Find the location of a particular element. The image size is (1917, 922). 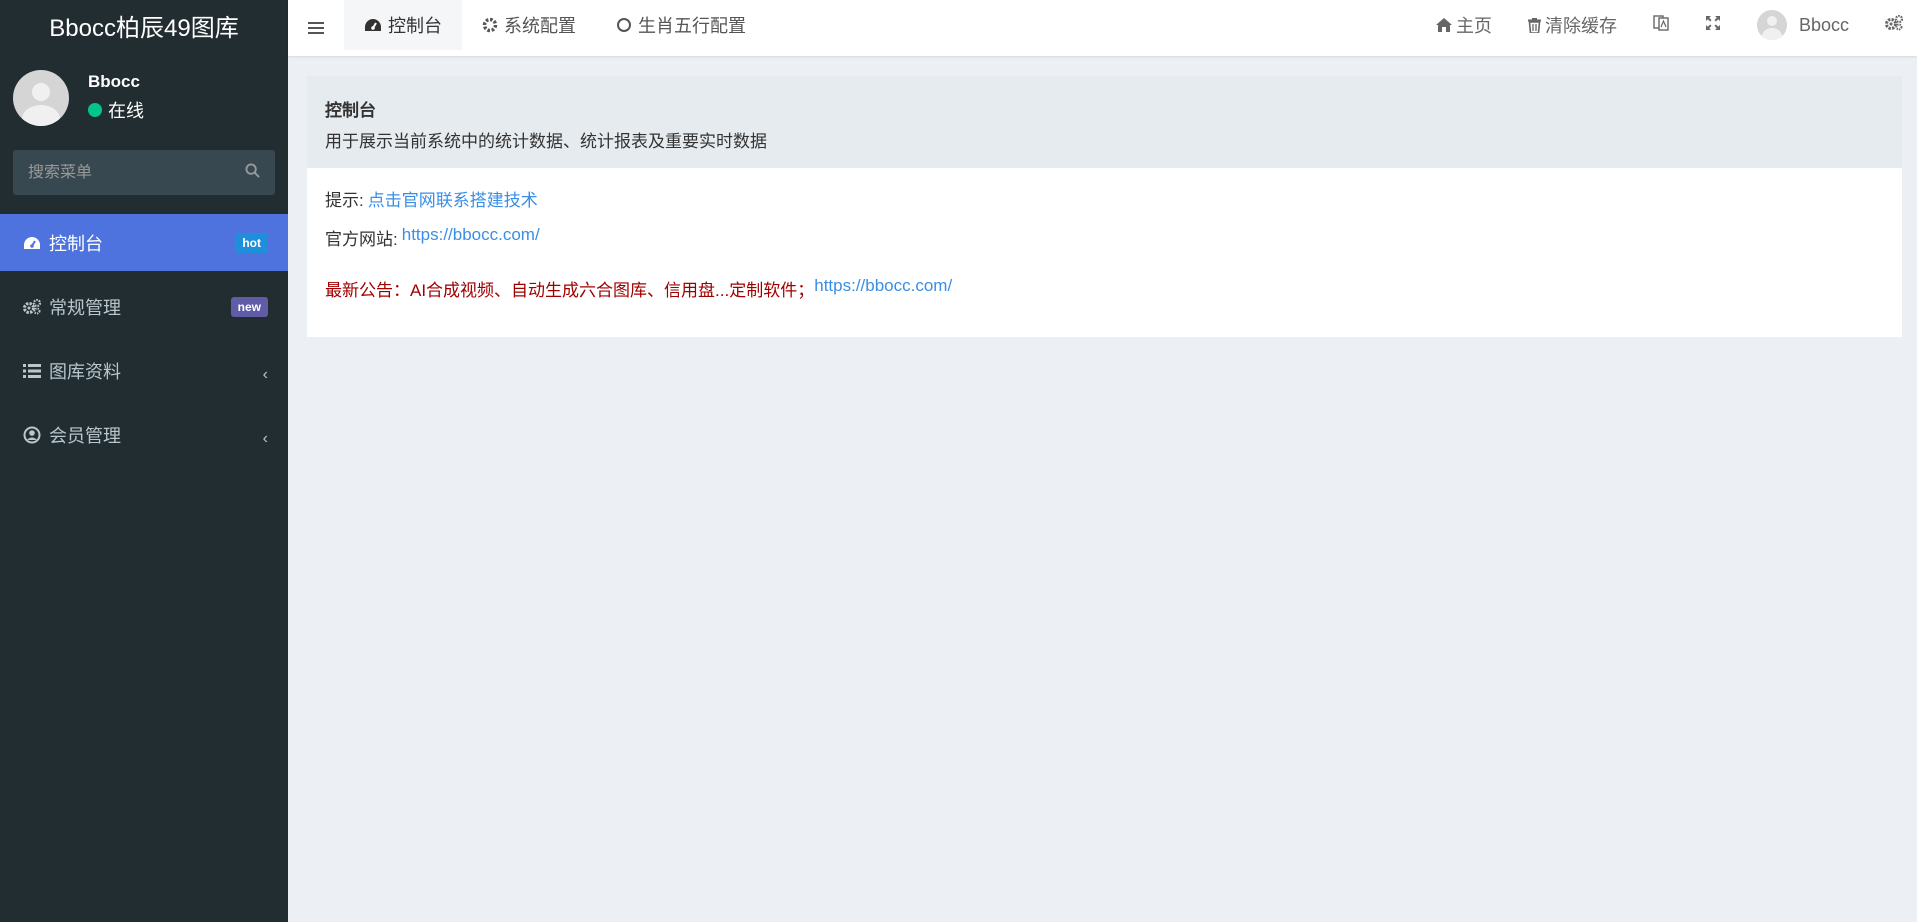

language-button is located at coordinates (1661, 25).